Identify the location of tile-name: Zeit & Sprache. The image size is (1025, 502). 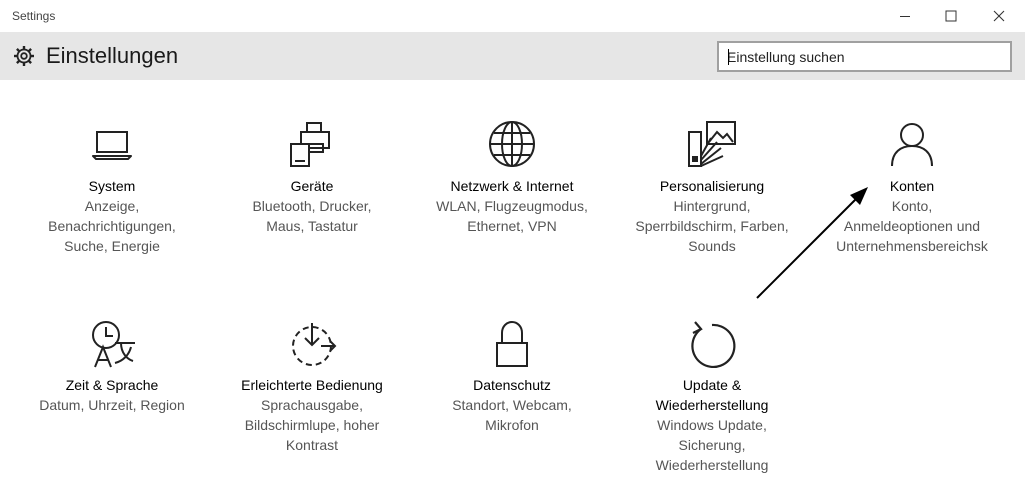
(112, 385).